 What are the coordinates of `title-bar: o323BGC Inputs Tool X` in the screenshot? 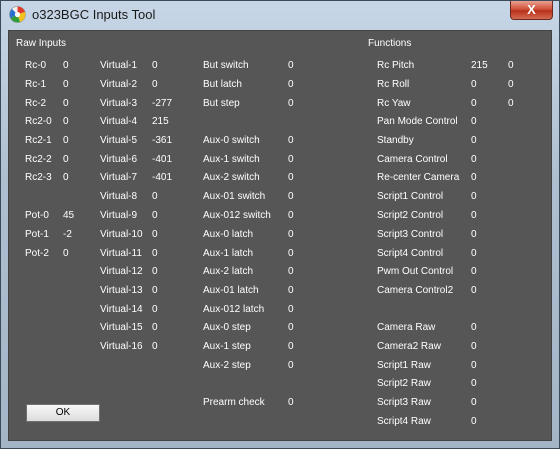 It's located at (280, 15).